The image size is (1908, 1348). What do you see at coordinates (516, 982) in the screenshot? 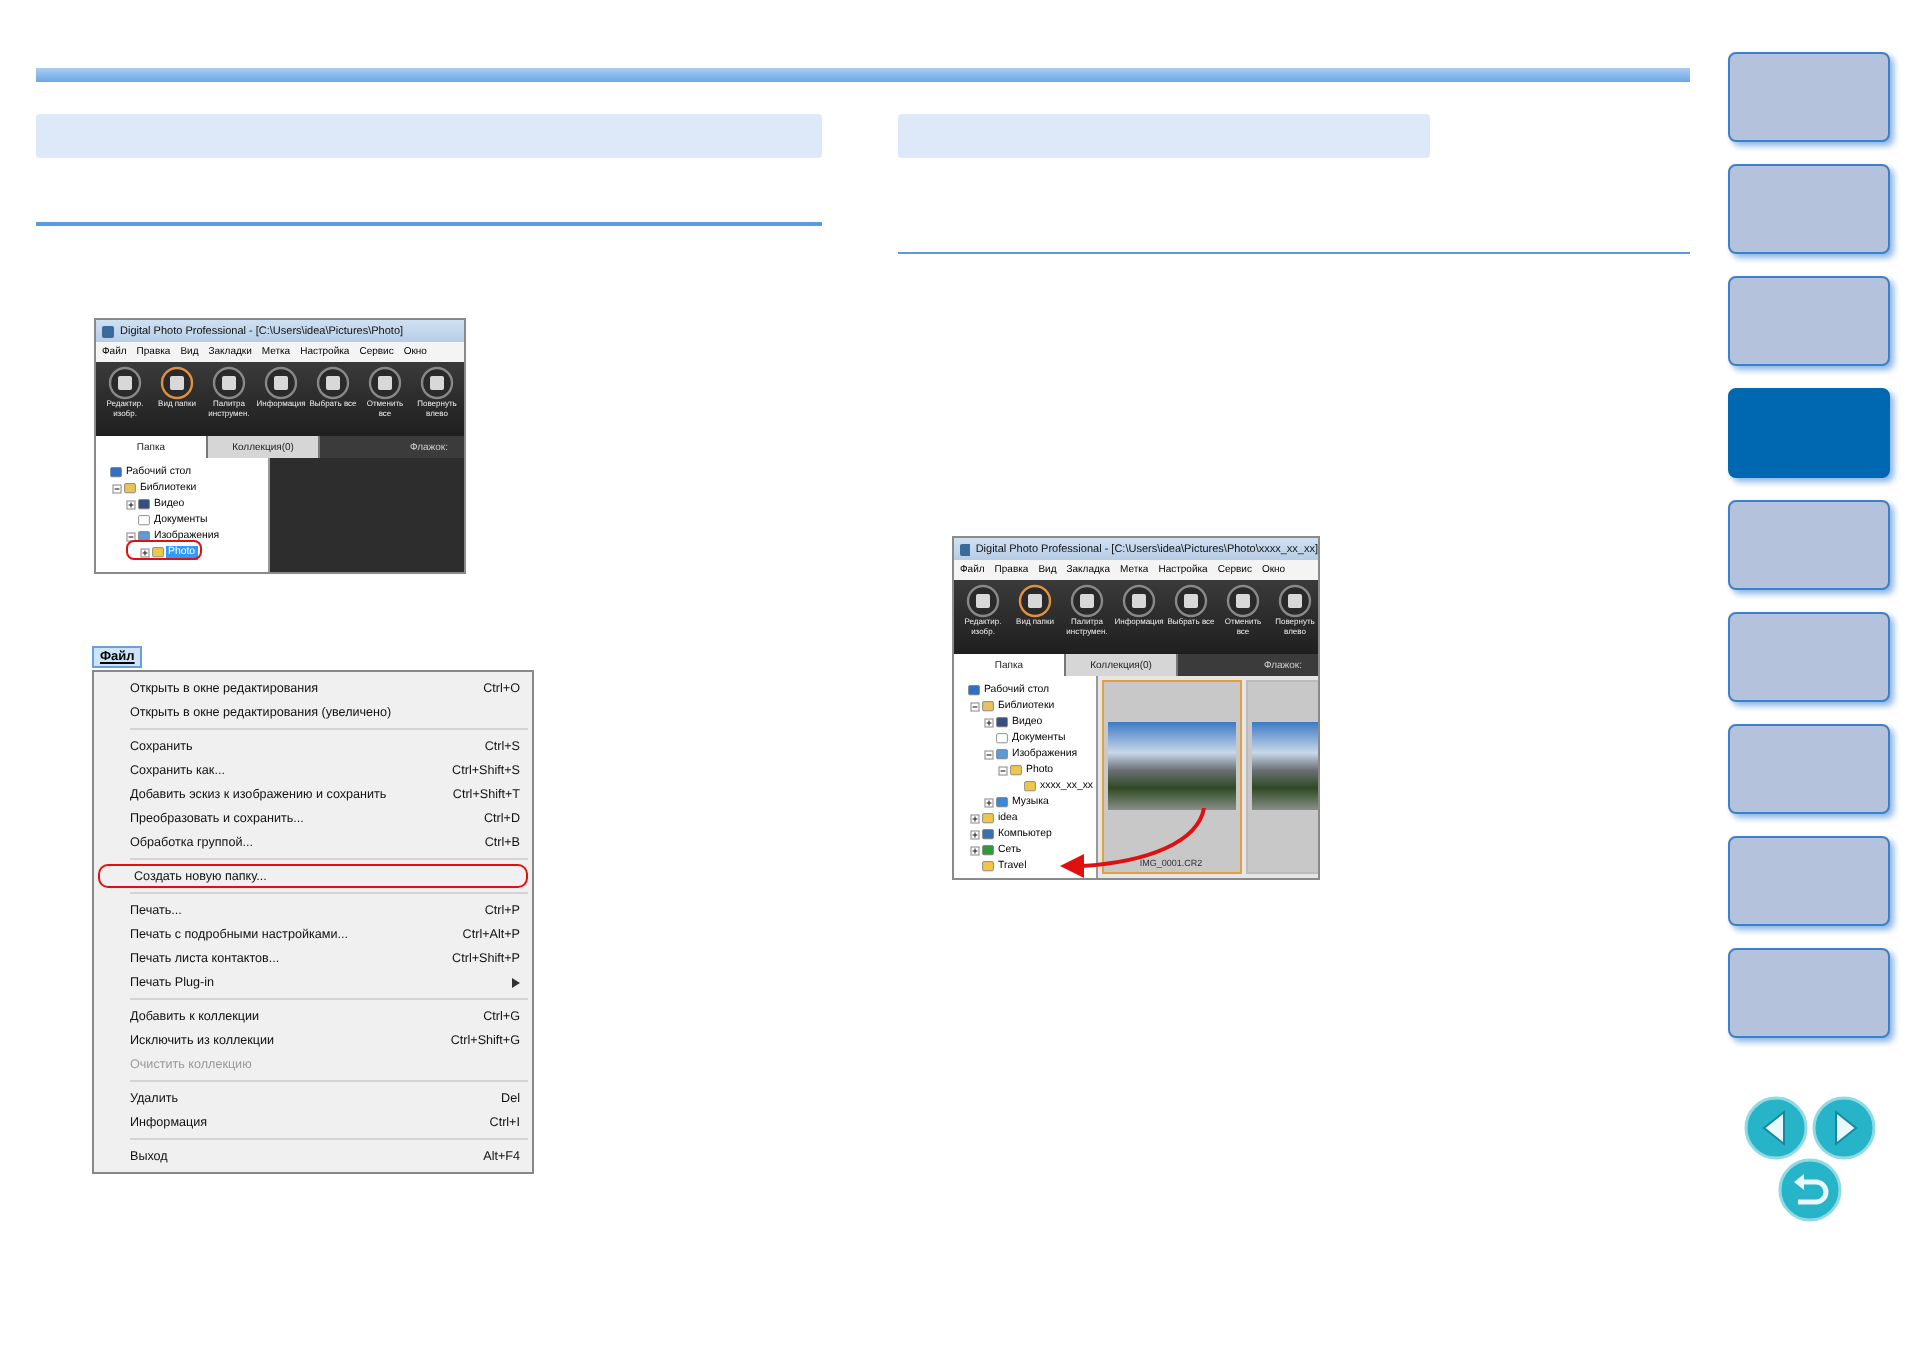
I see `submenu-arrow-icon` at bounding box center [516, 982].